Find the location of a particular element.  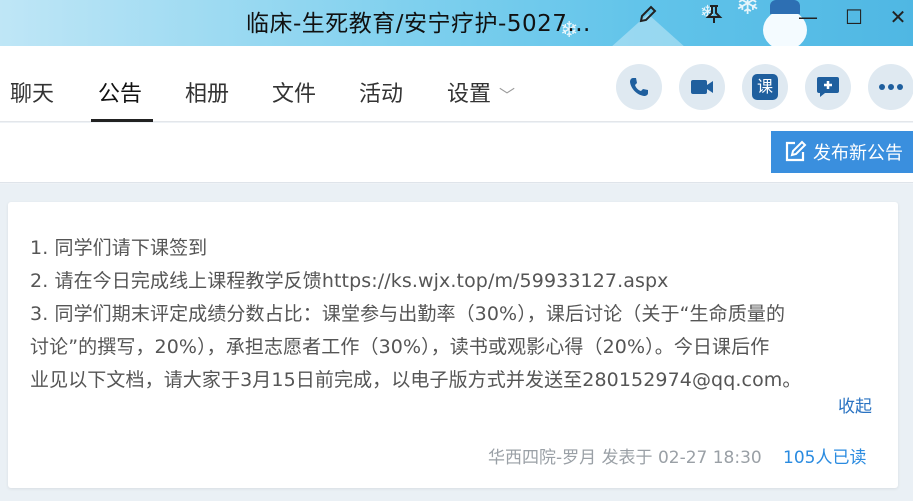

announcement-line: 1. 同学们请下课签到 is located at coordinates (119, 248).